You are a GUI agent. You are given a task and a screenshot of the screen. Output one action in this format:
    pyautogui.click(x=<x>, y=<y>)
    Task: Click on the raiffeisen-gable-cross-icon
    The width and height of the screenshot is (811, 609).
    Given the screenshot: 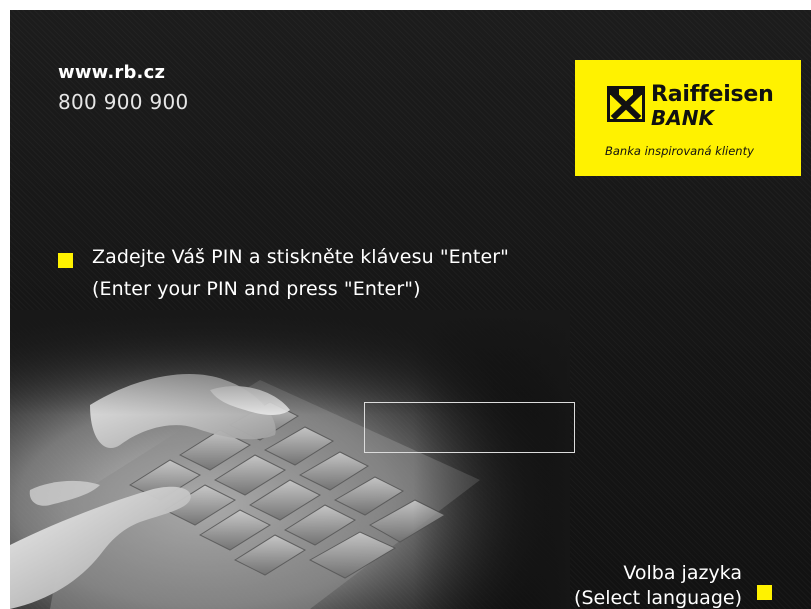 What is the action you would take?
    pyautogui.click(x=626, y=104)
    